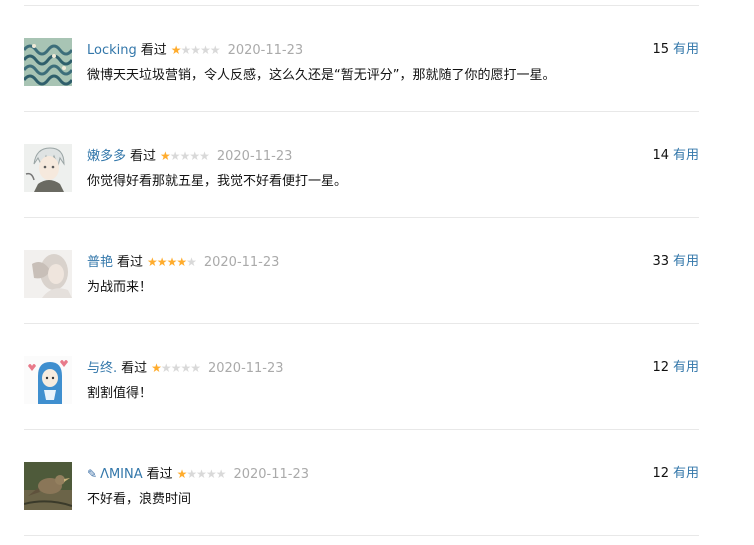  I want to click on comment-text: 你觉得好看那就五星，我觉不好看便打一星。, so click(217, 181).